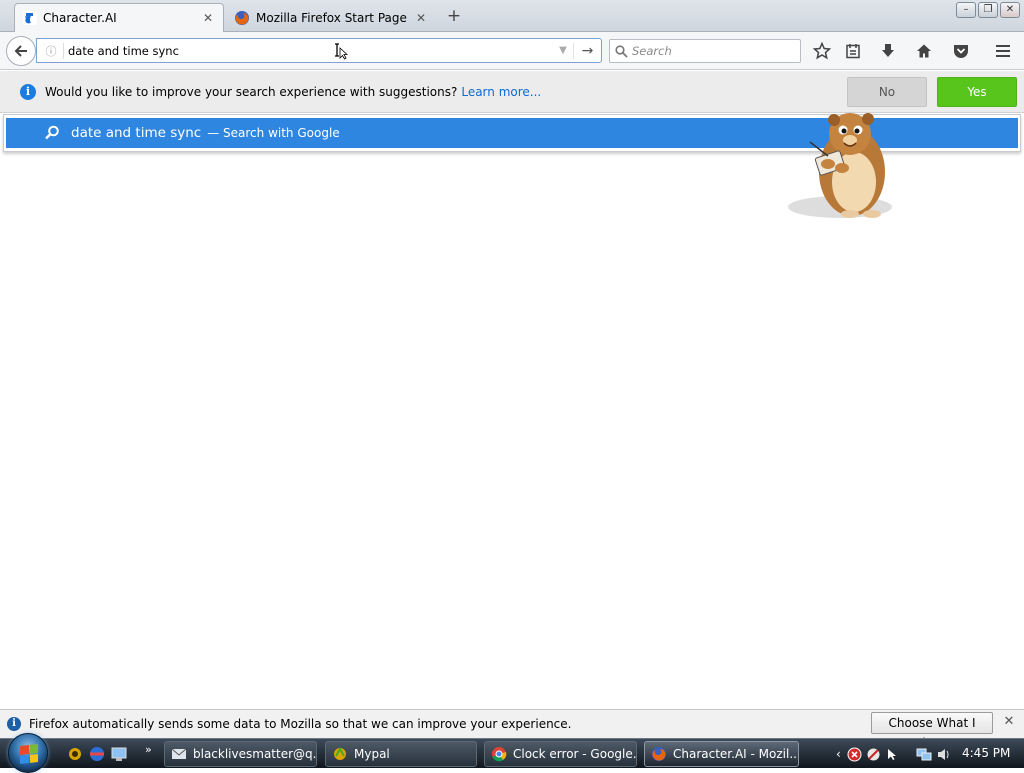  Describe the element at coordinates (716, 51) in the screenshot. I see `search-input` at that location.